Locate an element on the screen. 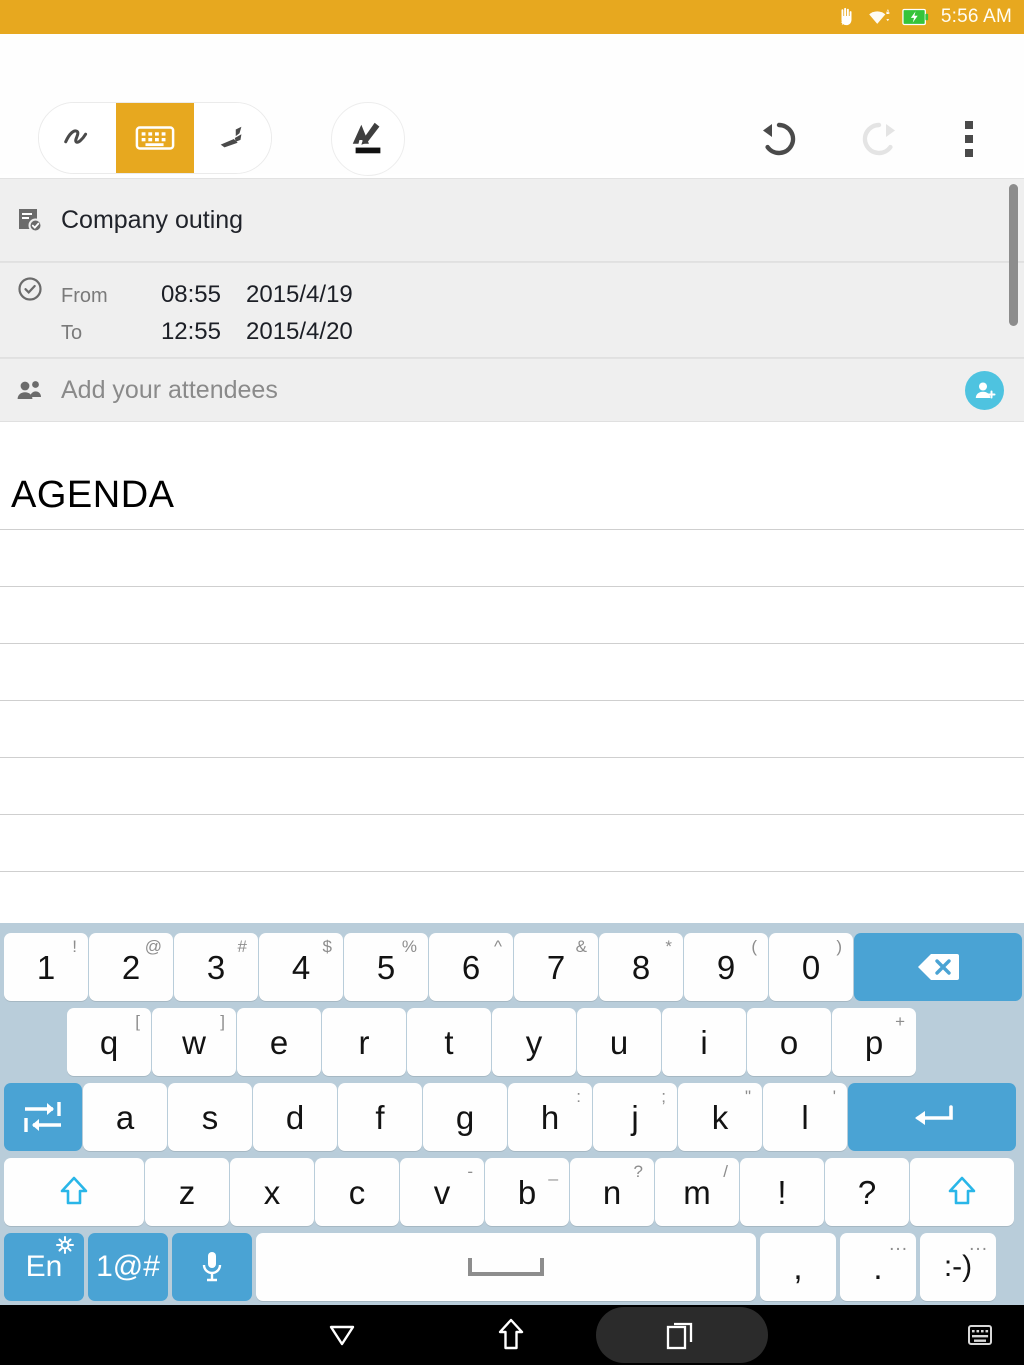 This screenshot has height=1365, width=1024. app-toolbar is located at coordinates (512, 105).